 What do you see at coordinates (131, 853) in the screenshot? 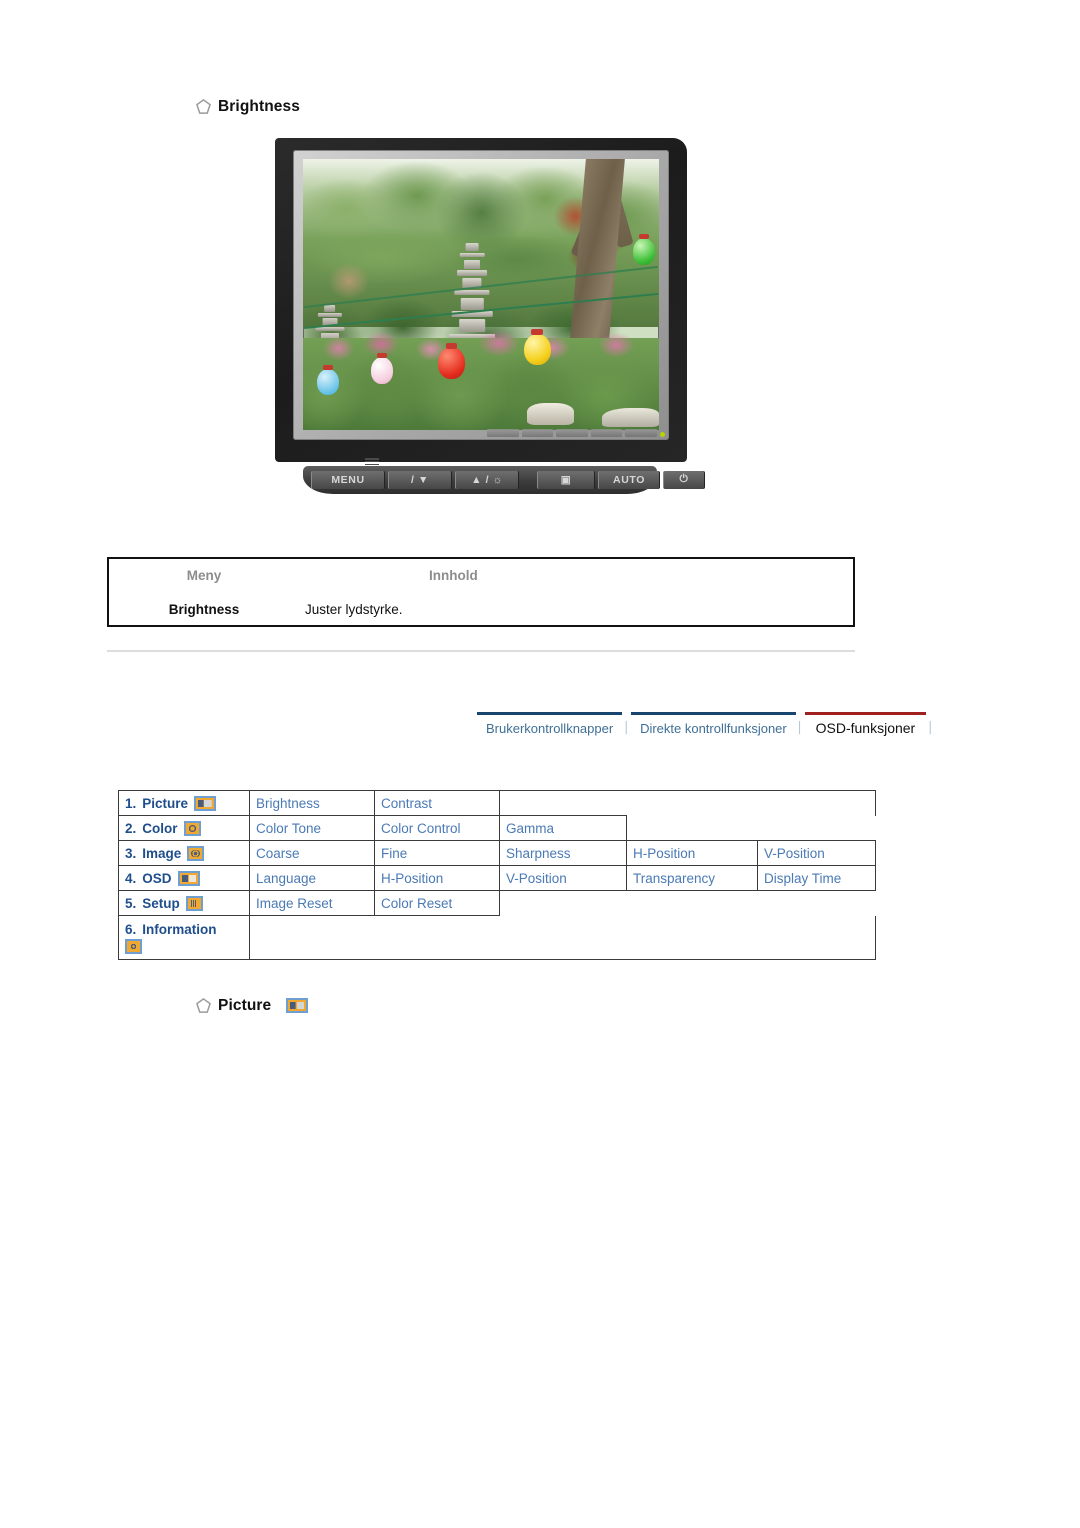
I see `osd-category-image-num: 3.` at bounding box center [131, 853].